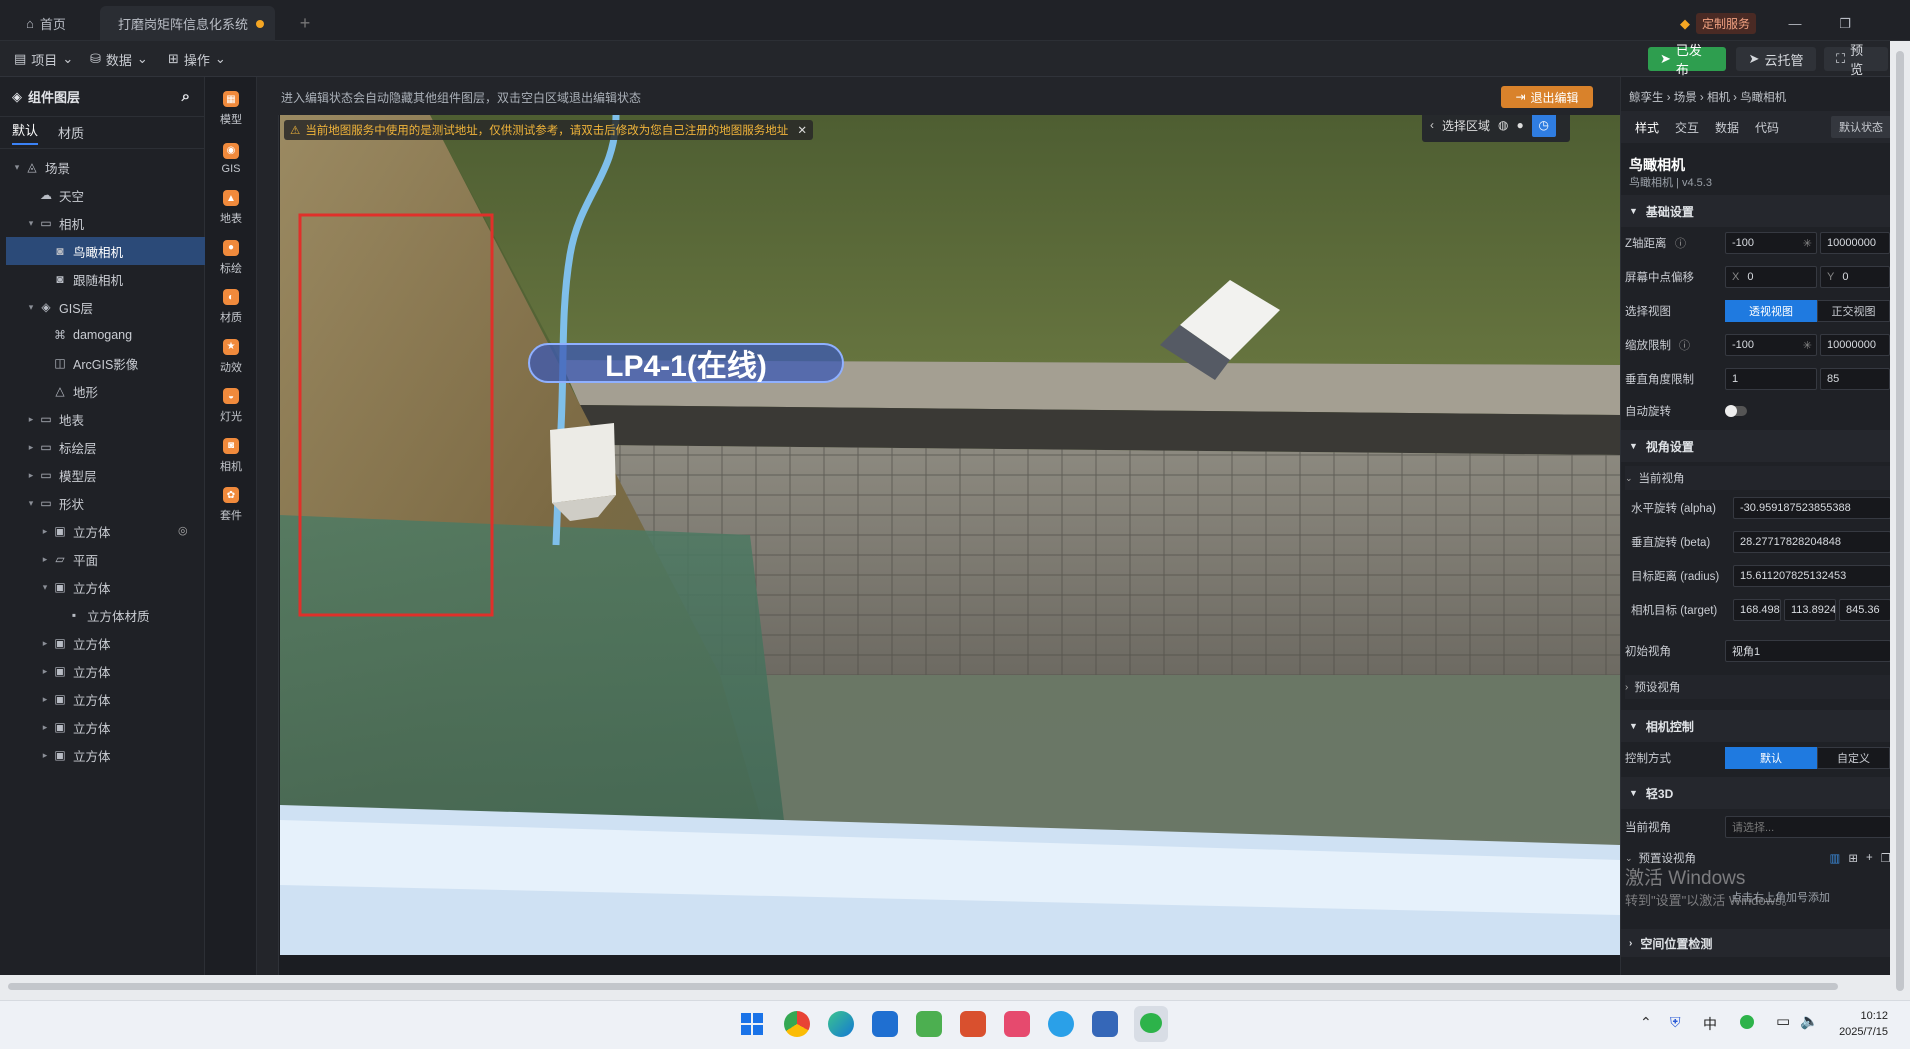 Image resolution: width=1910 pixels, height=1049 pixels. I want to click on perspective-view-option: 透视视图, so click(1771, 311).